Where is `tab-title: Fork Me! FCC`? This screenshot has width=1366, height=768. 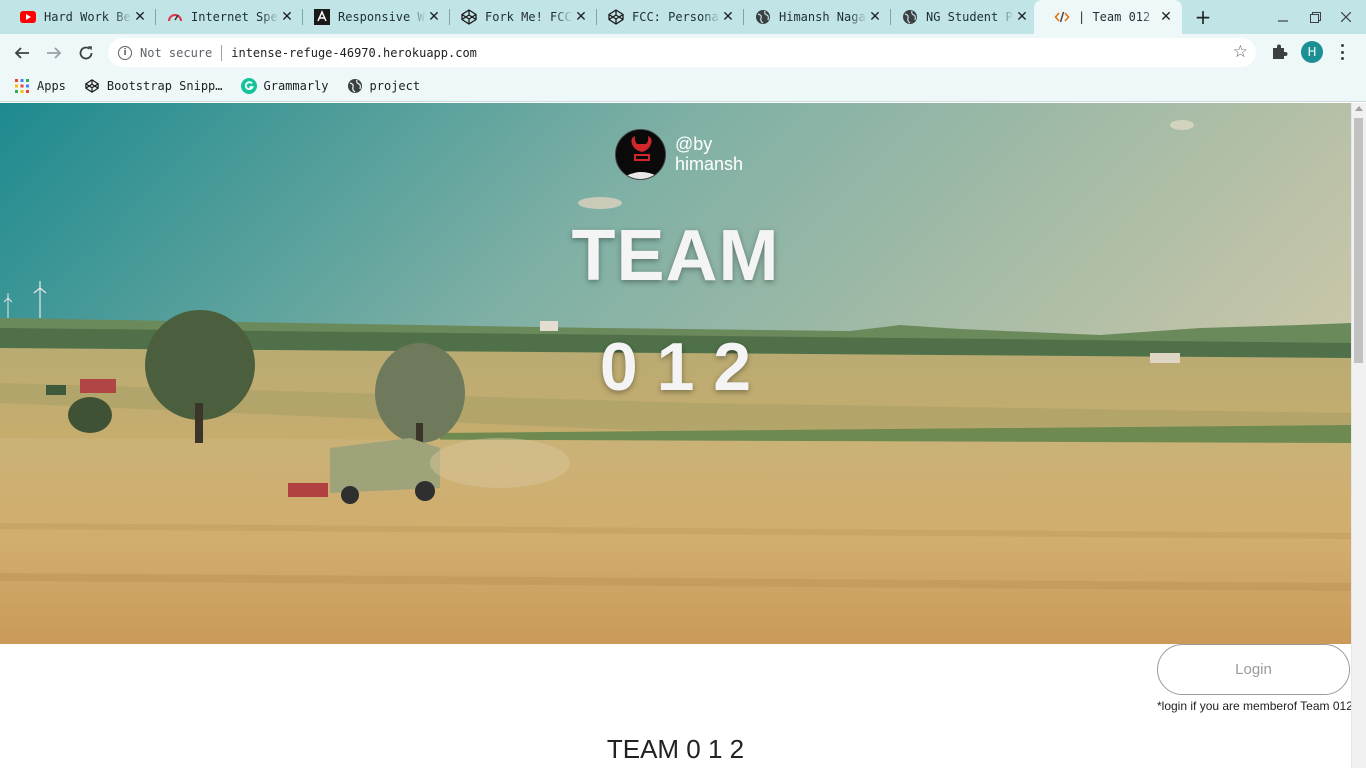
tab-title: Fork Me! FCC is located at coordinates (528, 17).